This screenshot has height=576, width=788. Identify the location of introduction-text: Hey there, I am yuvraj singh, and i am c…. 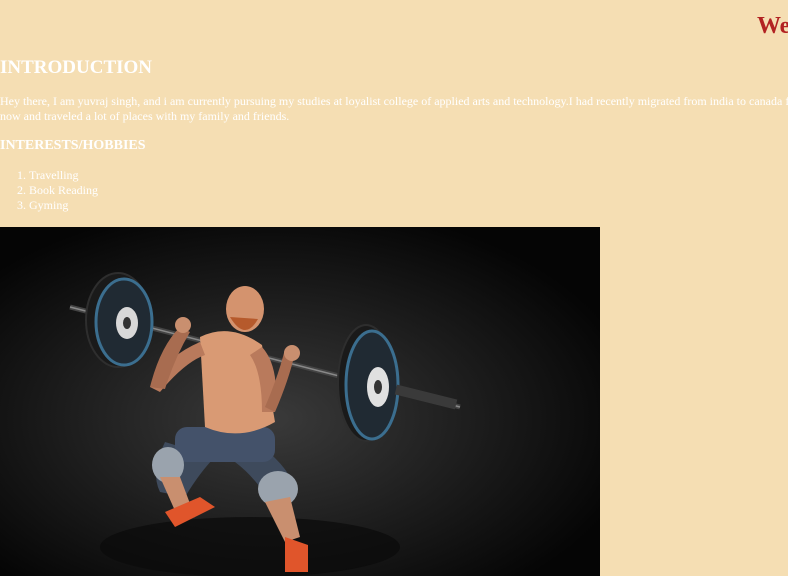
(394, 108).